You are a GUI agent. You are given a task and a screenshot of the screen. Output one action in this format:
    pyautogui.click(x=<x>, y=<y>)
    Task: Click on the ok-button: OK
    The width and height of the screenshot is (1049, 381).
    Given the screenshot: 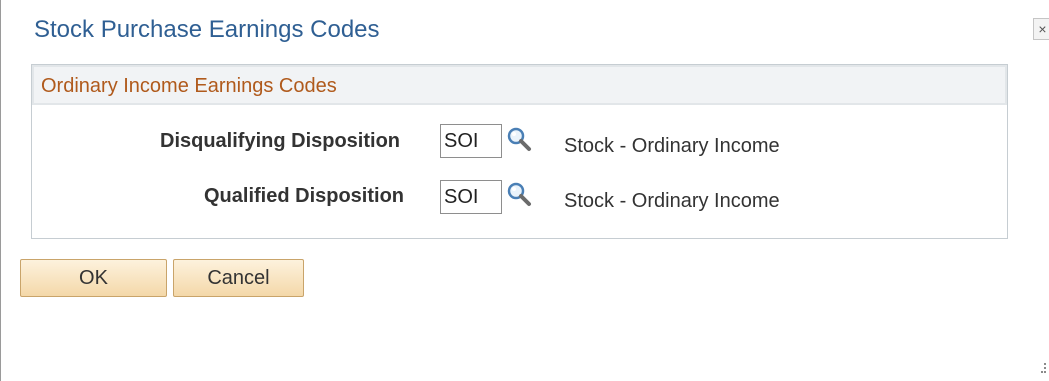 What is the action you would take?
    pyautogui.click(x=93, y=278)
    